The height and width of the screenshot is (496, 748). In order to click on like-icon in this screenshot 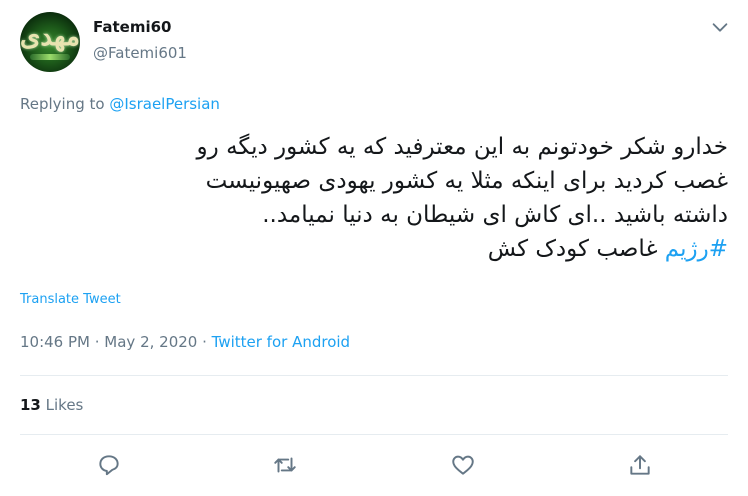, I will do `click(463, 465)`.